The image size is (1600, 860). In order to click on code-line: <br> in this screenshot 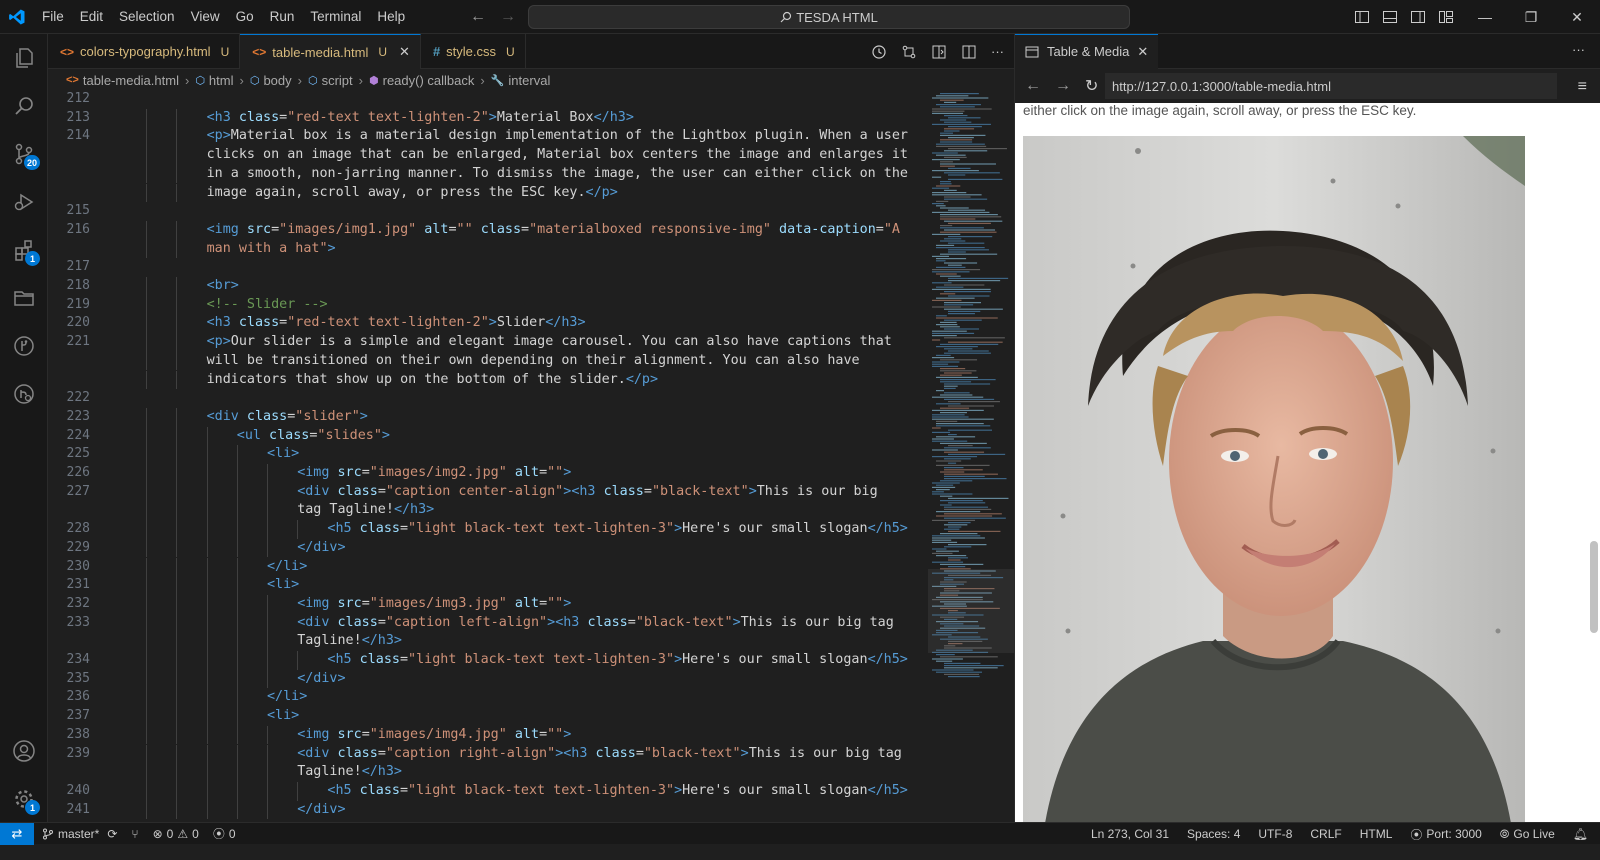, I will do `click(223, 286)`.